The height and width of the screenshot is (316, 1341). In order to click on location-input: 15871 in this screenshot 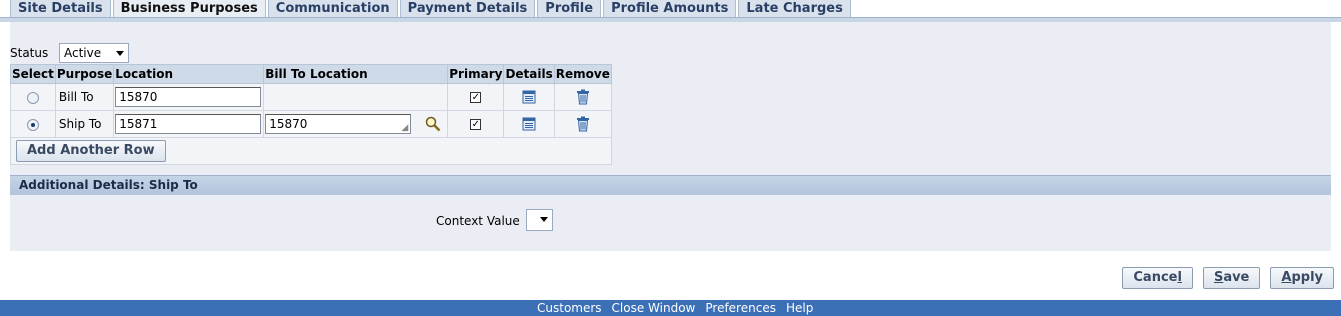, I will do `click(188, 124)`.